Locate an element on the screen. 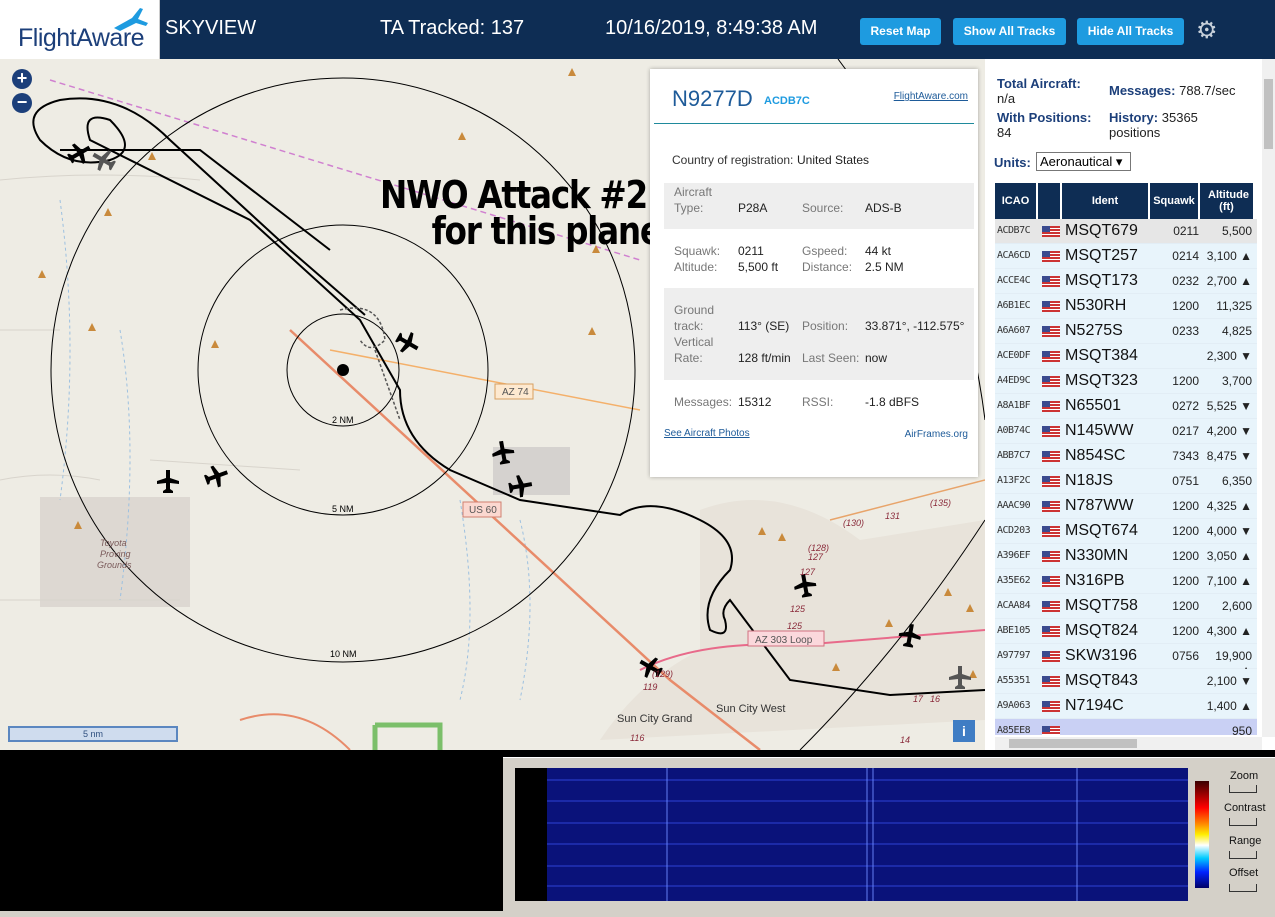 Image resolution: width=1275 pixels, height=917 pixels. park-outline is located at coordinates (407, 736).